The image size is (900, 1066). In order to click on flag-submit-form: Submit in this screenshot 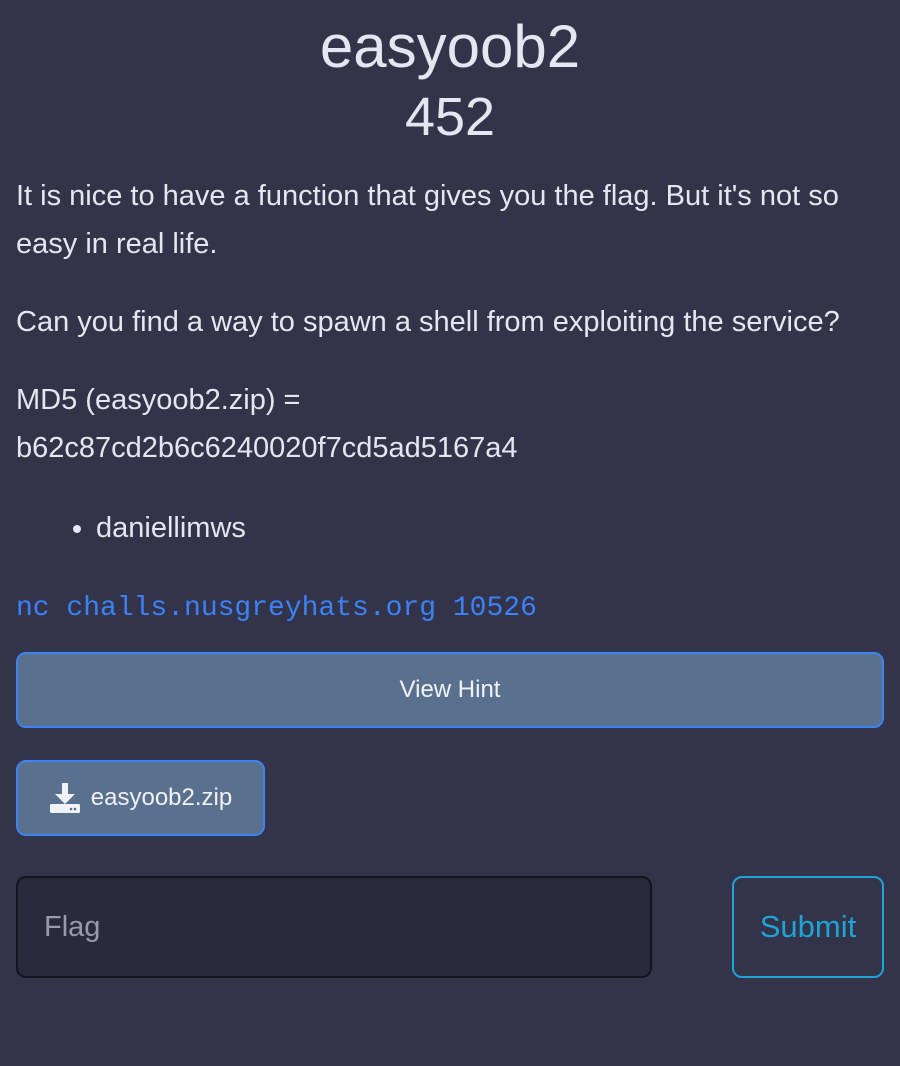, I will do `click(450, 927)`.